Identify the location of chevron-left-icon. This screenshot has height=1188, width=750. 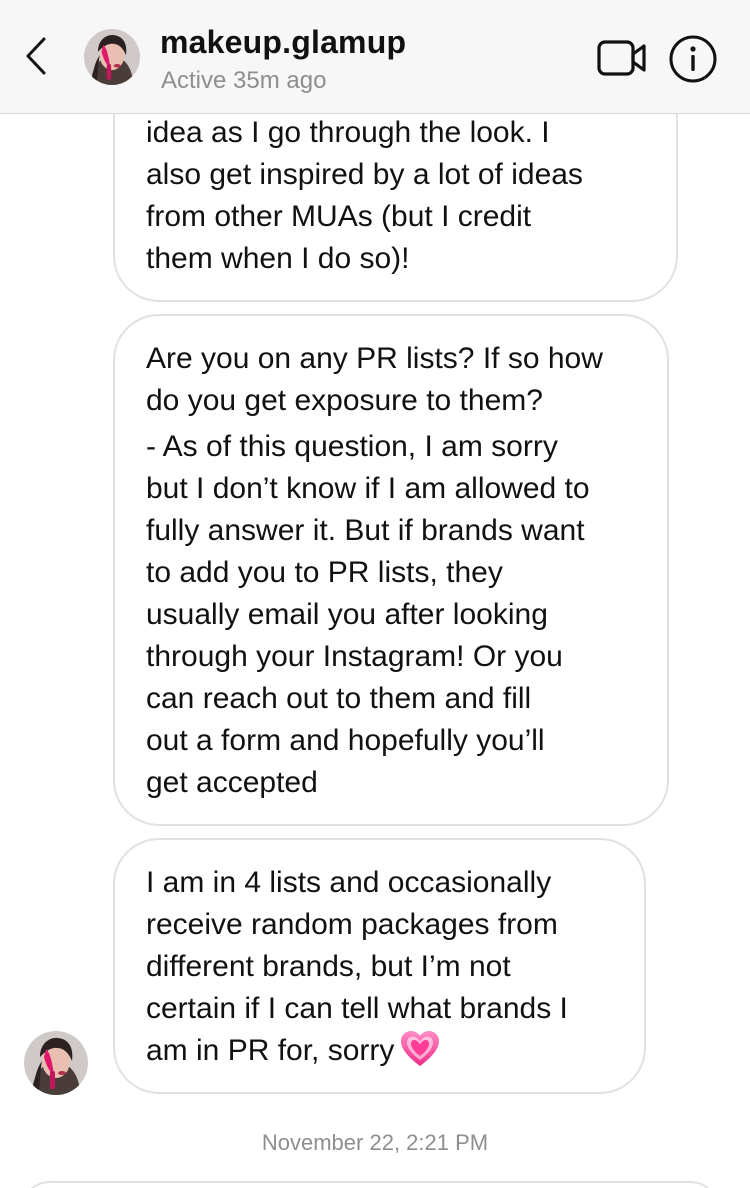
(36, 58).